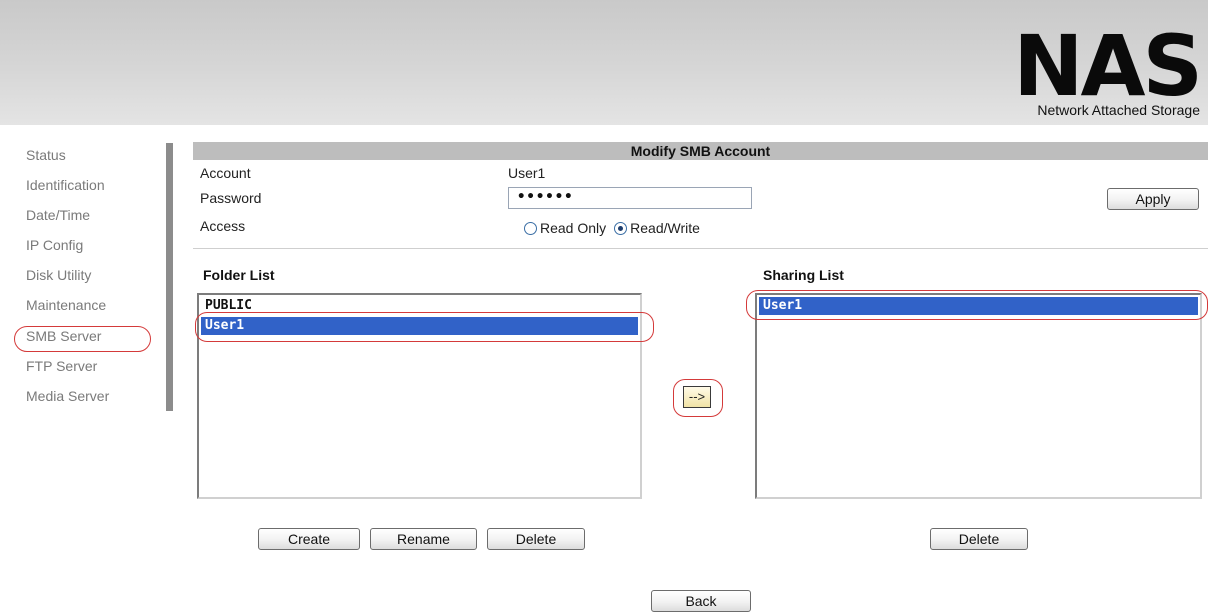  I want to click on password-label: Password, so click(231, 198).